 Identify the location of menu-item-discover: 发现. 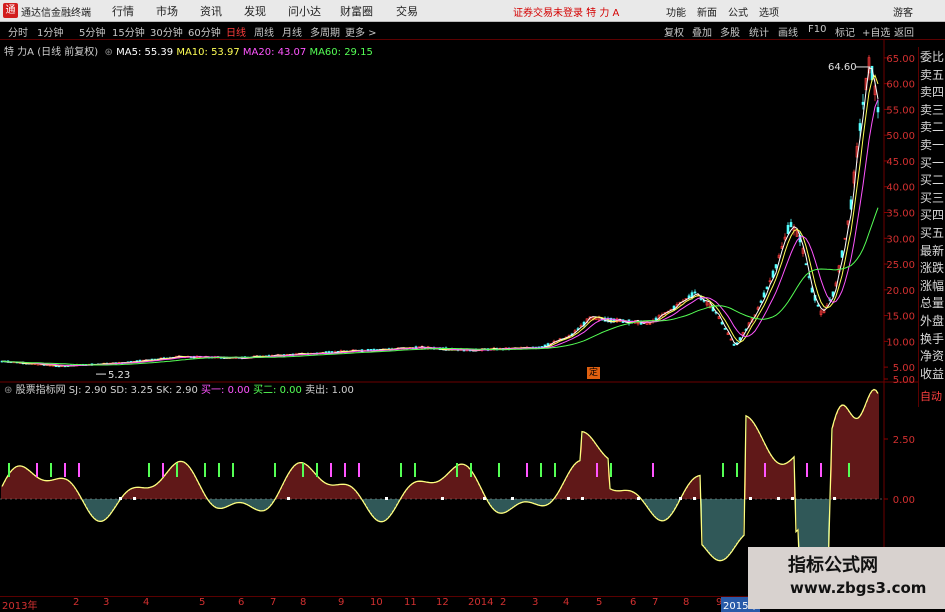
(255, 11).